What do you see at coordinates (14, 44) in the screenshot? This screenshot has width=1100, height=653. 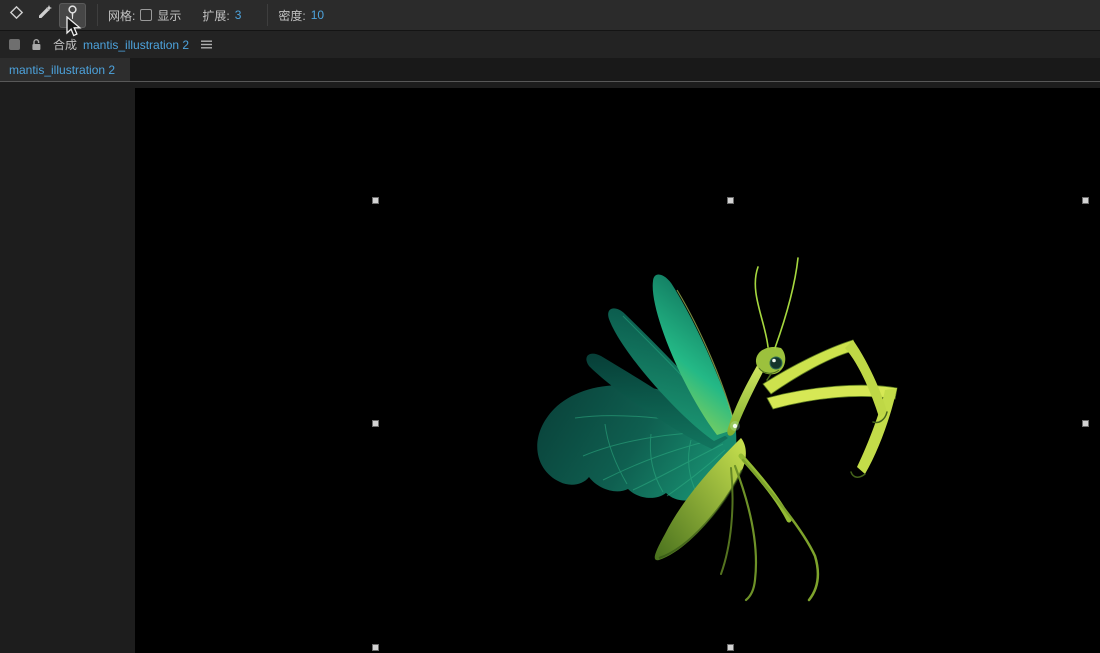 I see `comp-thumbnail-icon` at bounding box center [14, 44].